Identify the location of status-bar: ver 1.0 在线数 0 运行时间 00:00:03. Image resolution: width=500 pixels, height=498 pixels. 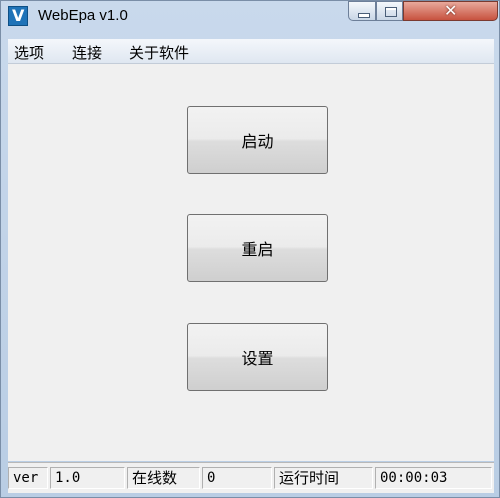
(251, 477).